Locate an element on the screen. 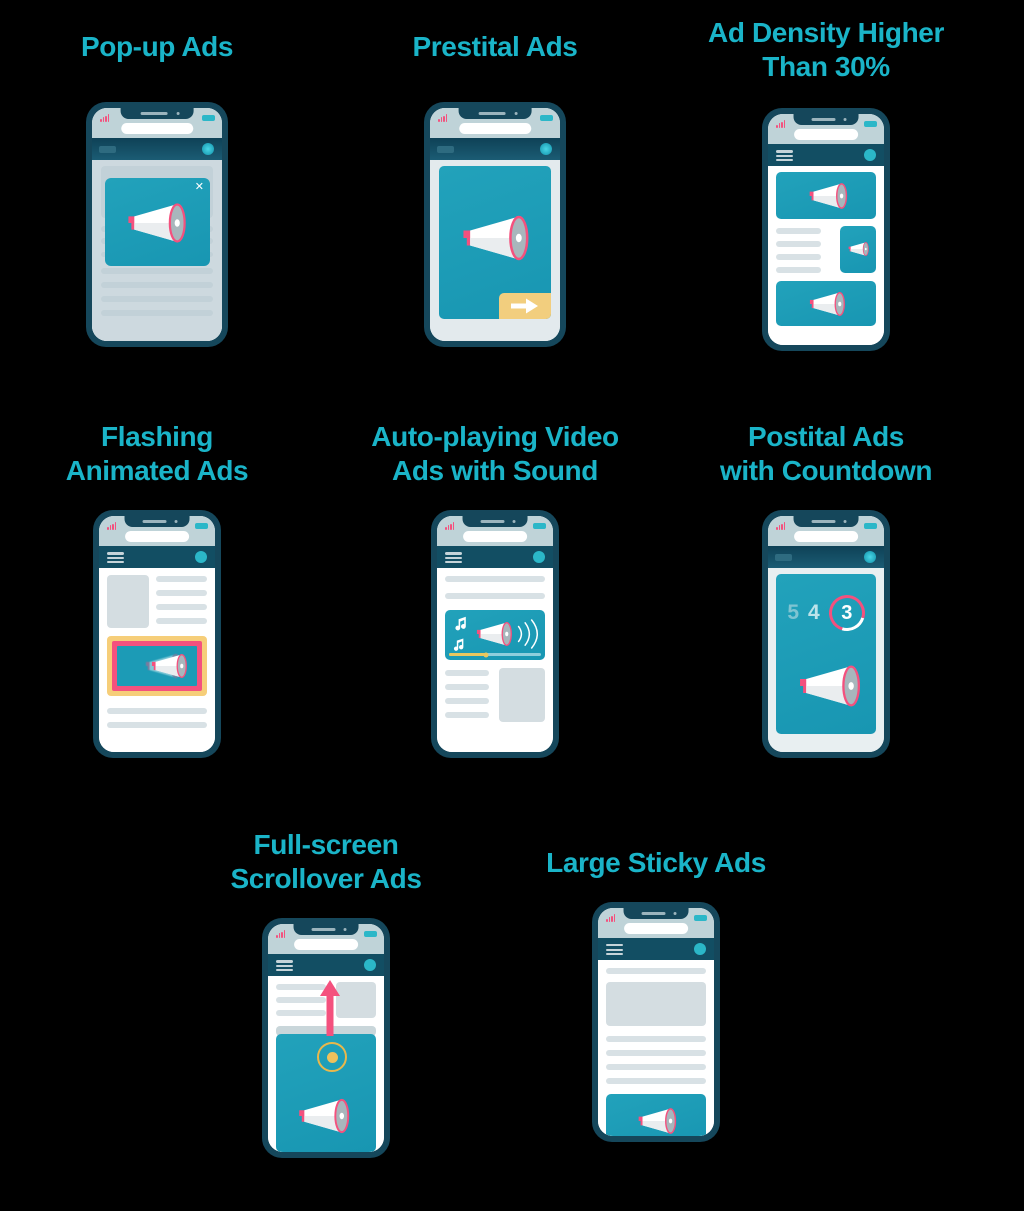  progress-fill is located at coordinates (467, 655).